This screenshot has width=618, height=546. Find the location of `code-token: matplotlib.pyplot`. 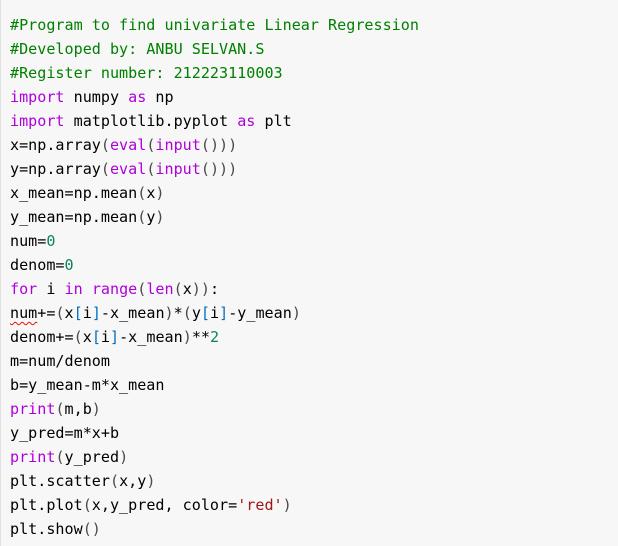

code-token: matplotlib.pyplot is located at coordinates (151, 121).